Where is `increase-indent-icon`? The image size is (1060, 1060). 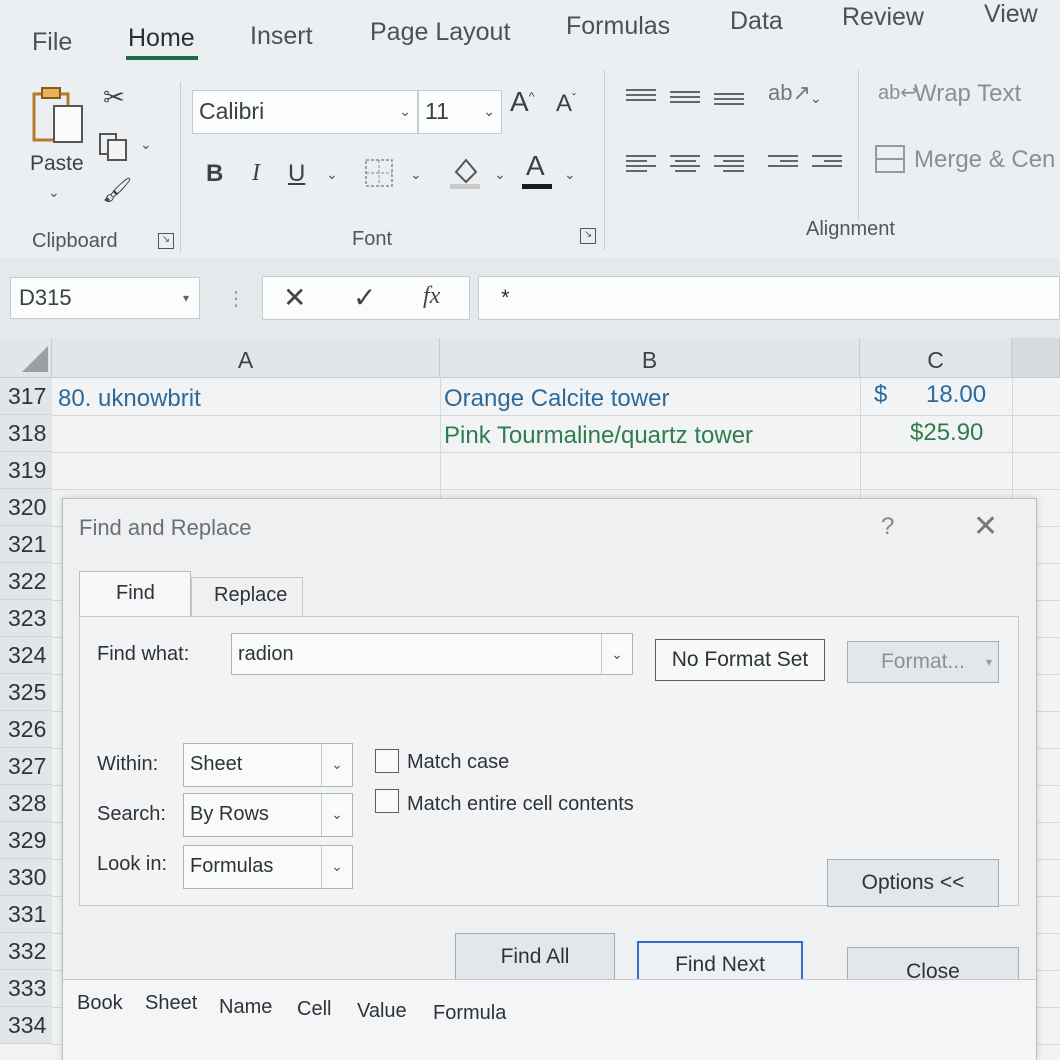 increase-indent-icon is located at coordinates (827, 163).